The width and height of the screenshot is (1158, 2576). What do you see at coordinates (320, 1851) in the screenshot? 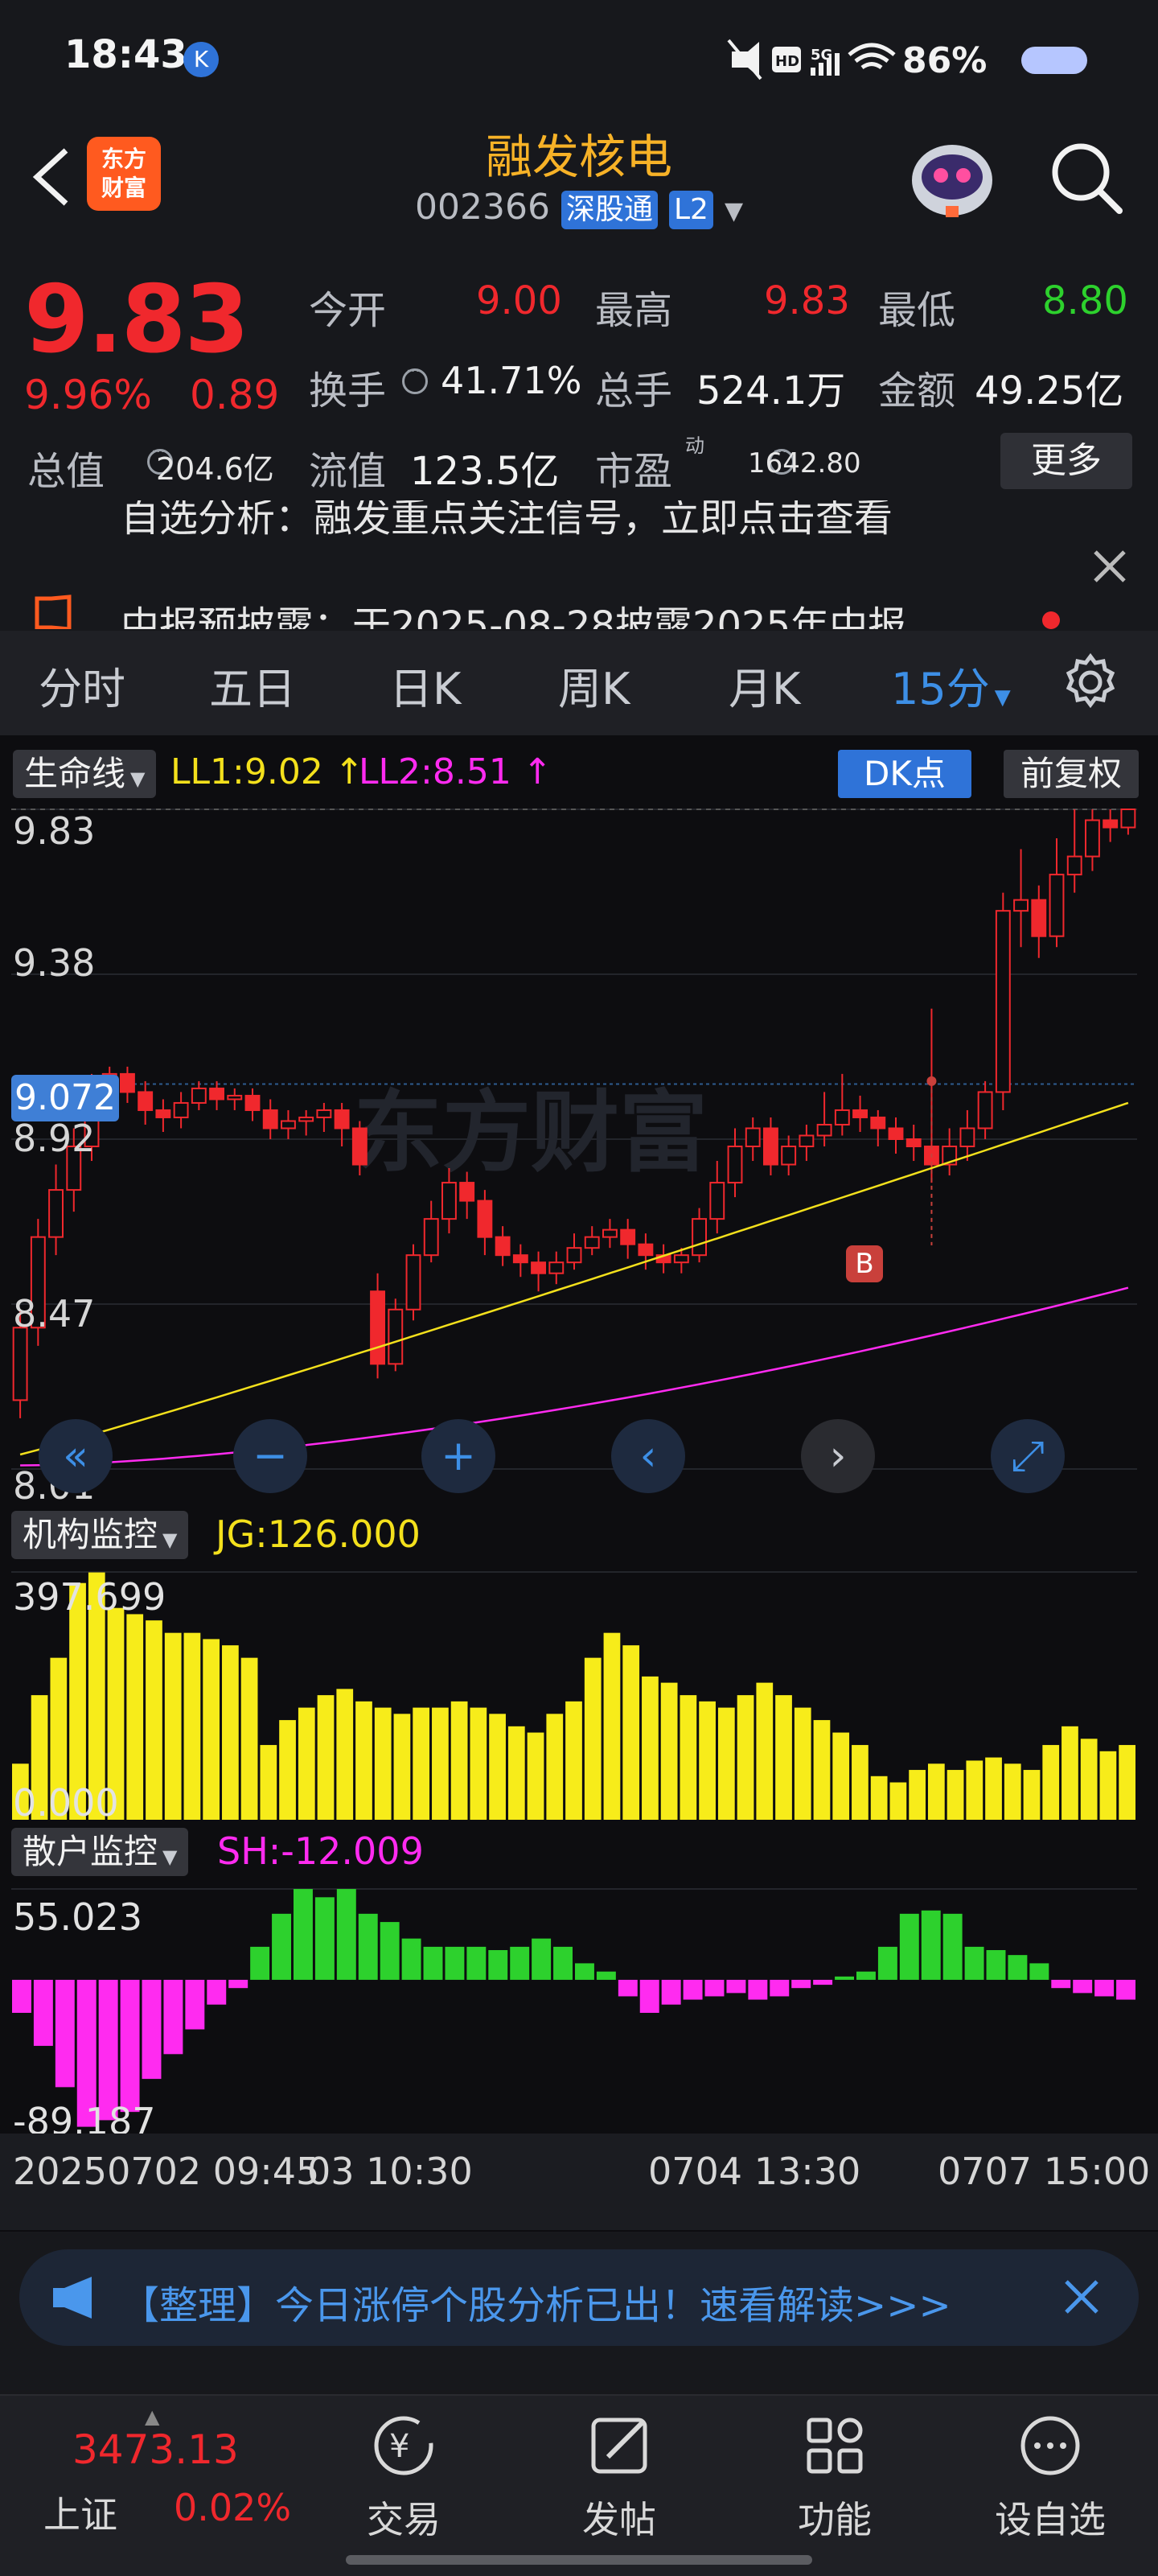
I see `sh-value: SH:-12.009` at bounding box center [320, 1851].